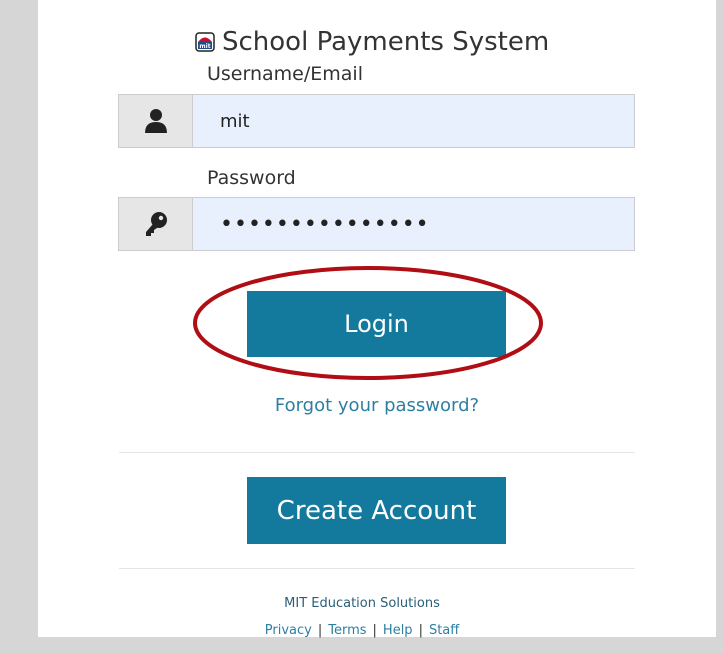 The width and height of the screenshot is (724, 653). Describe the element at coordinates (362, 603) in the screenshot. I see `footer-company: MIT Education Solutions` at that location.